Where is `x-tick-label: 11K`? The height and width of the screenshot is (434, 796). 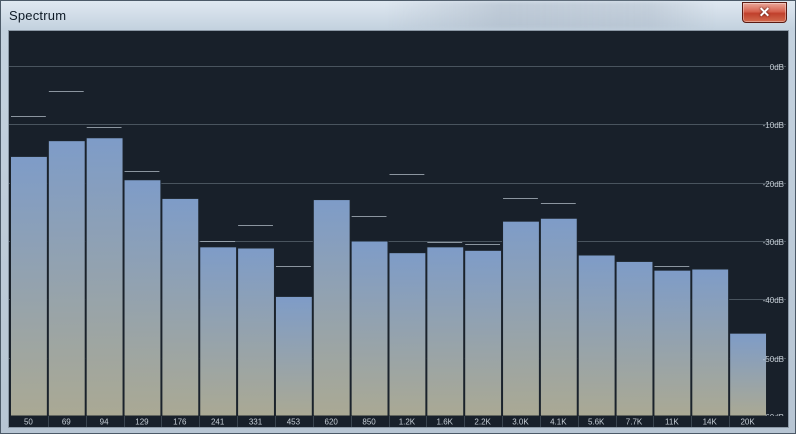 x-tick-label: 11K is located at coordinates (672, 422).